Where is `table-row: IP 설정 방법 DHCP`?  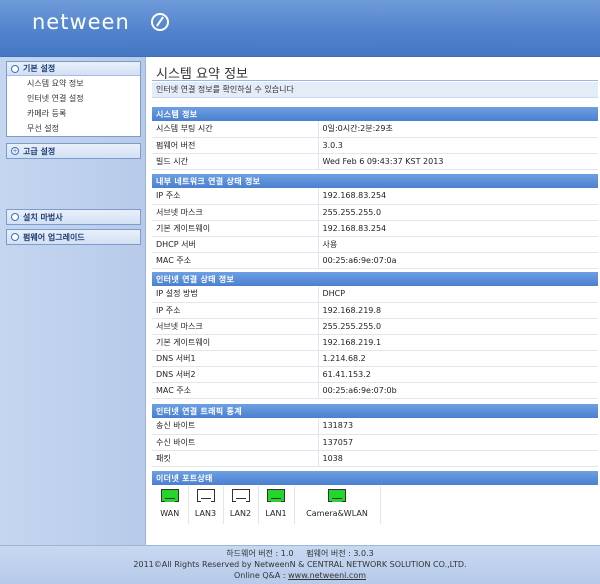 table-row: IP 설정 방법 DHCP is located at coordinates (375, 294).